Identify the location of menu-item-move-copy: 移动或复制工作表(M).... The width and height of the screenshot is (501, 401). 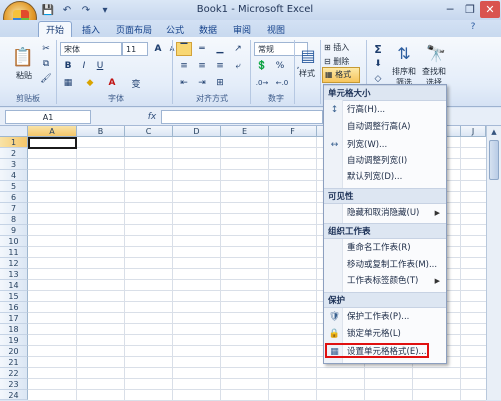
(385, 265).